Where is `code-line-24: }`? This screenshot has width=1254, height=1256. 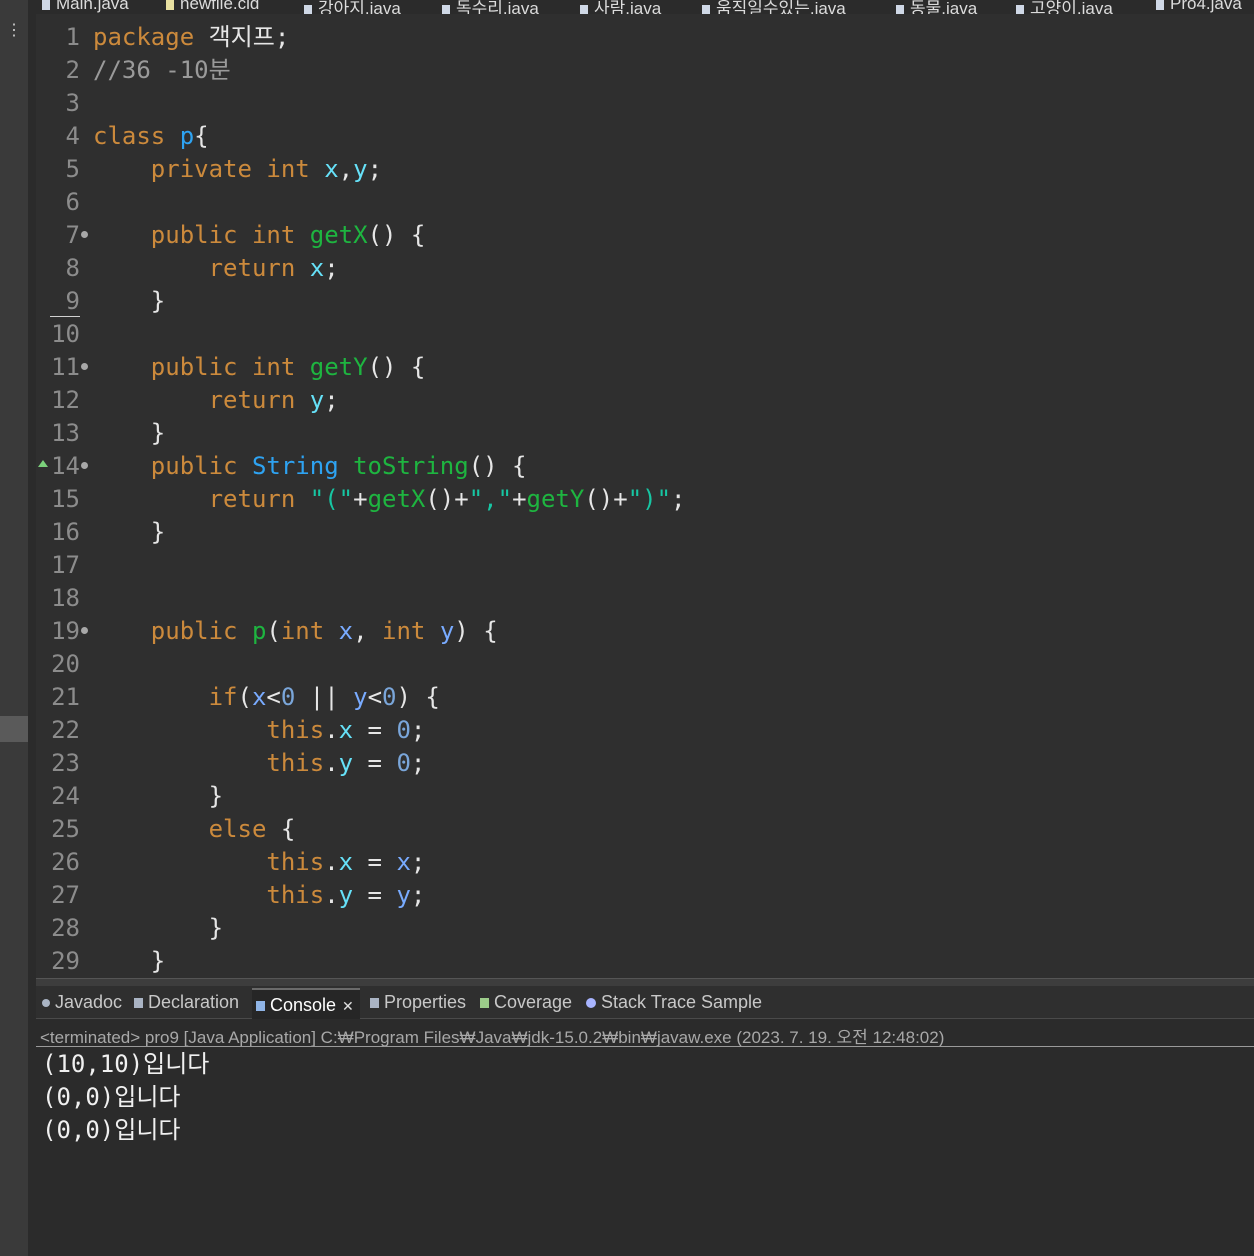 code-line-24: } is located at coordinates (216, 796).